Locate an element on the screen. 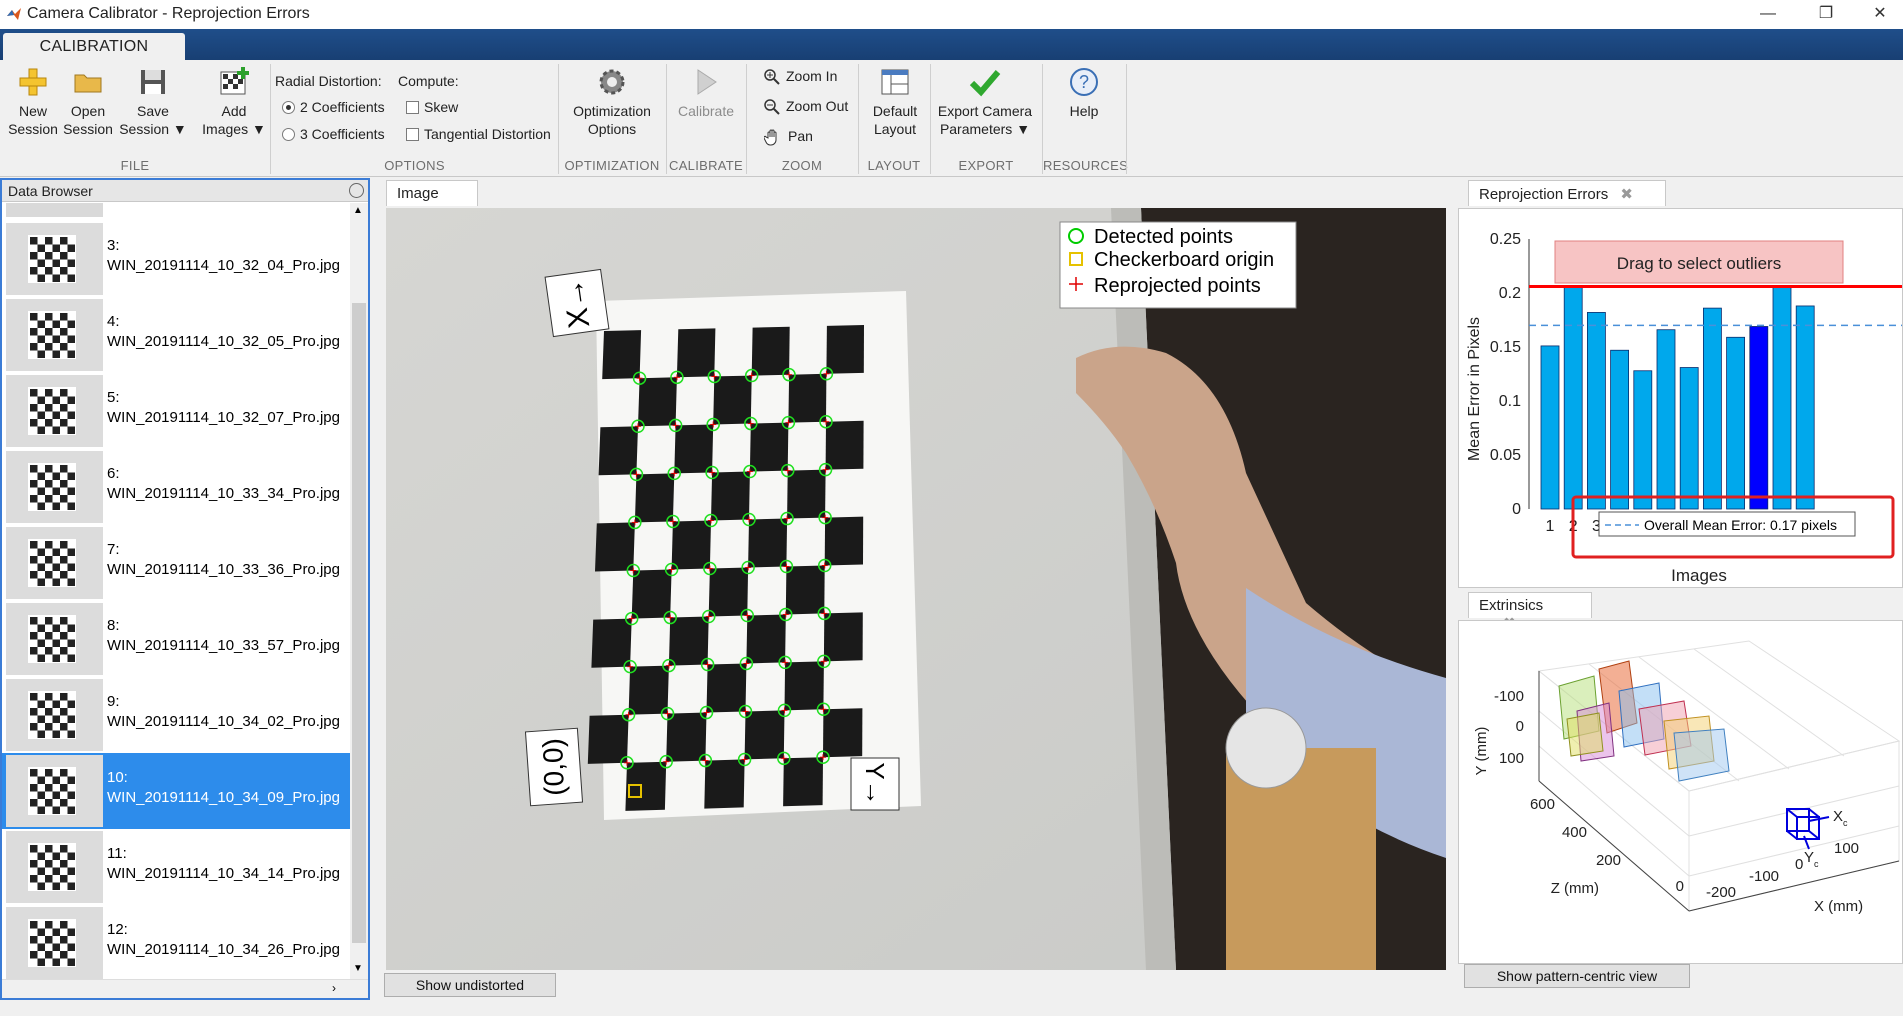 This screenshot has height=1016, width=1903. scrollbar-thumb is located at coordinates (359, 623).